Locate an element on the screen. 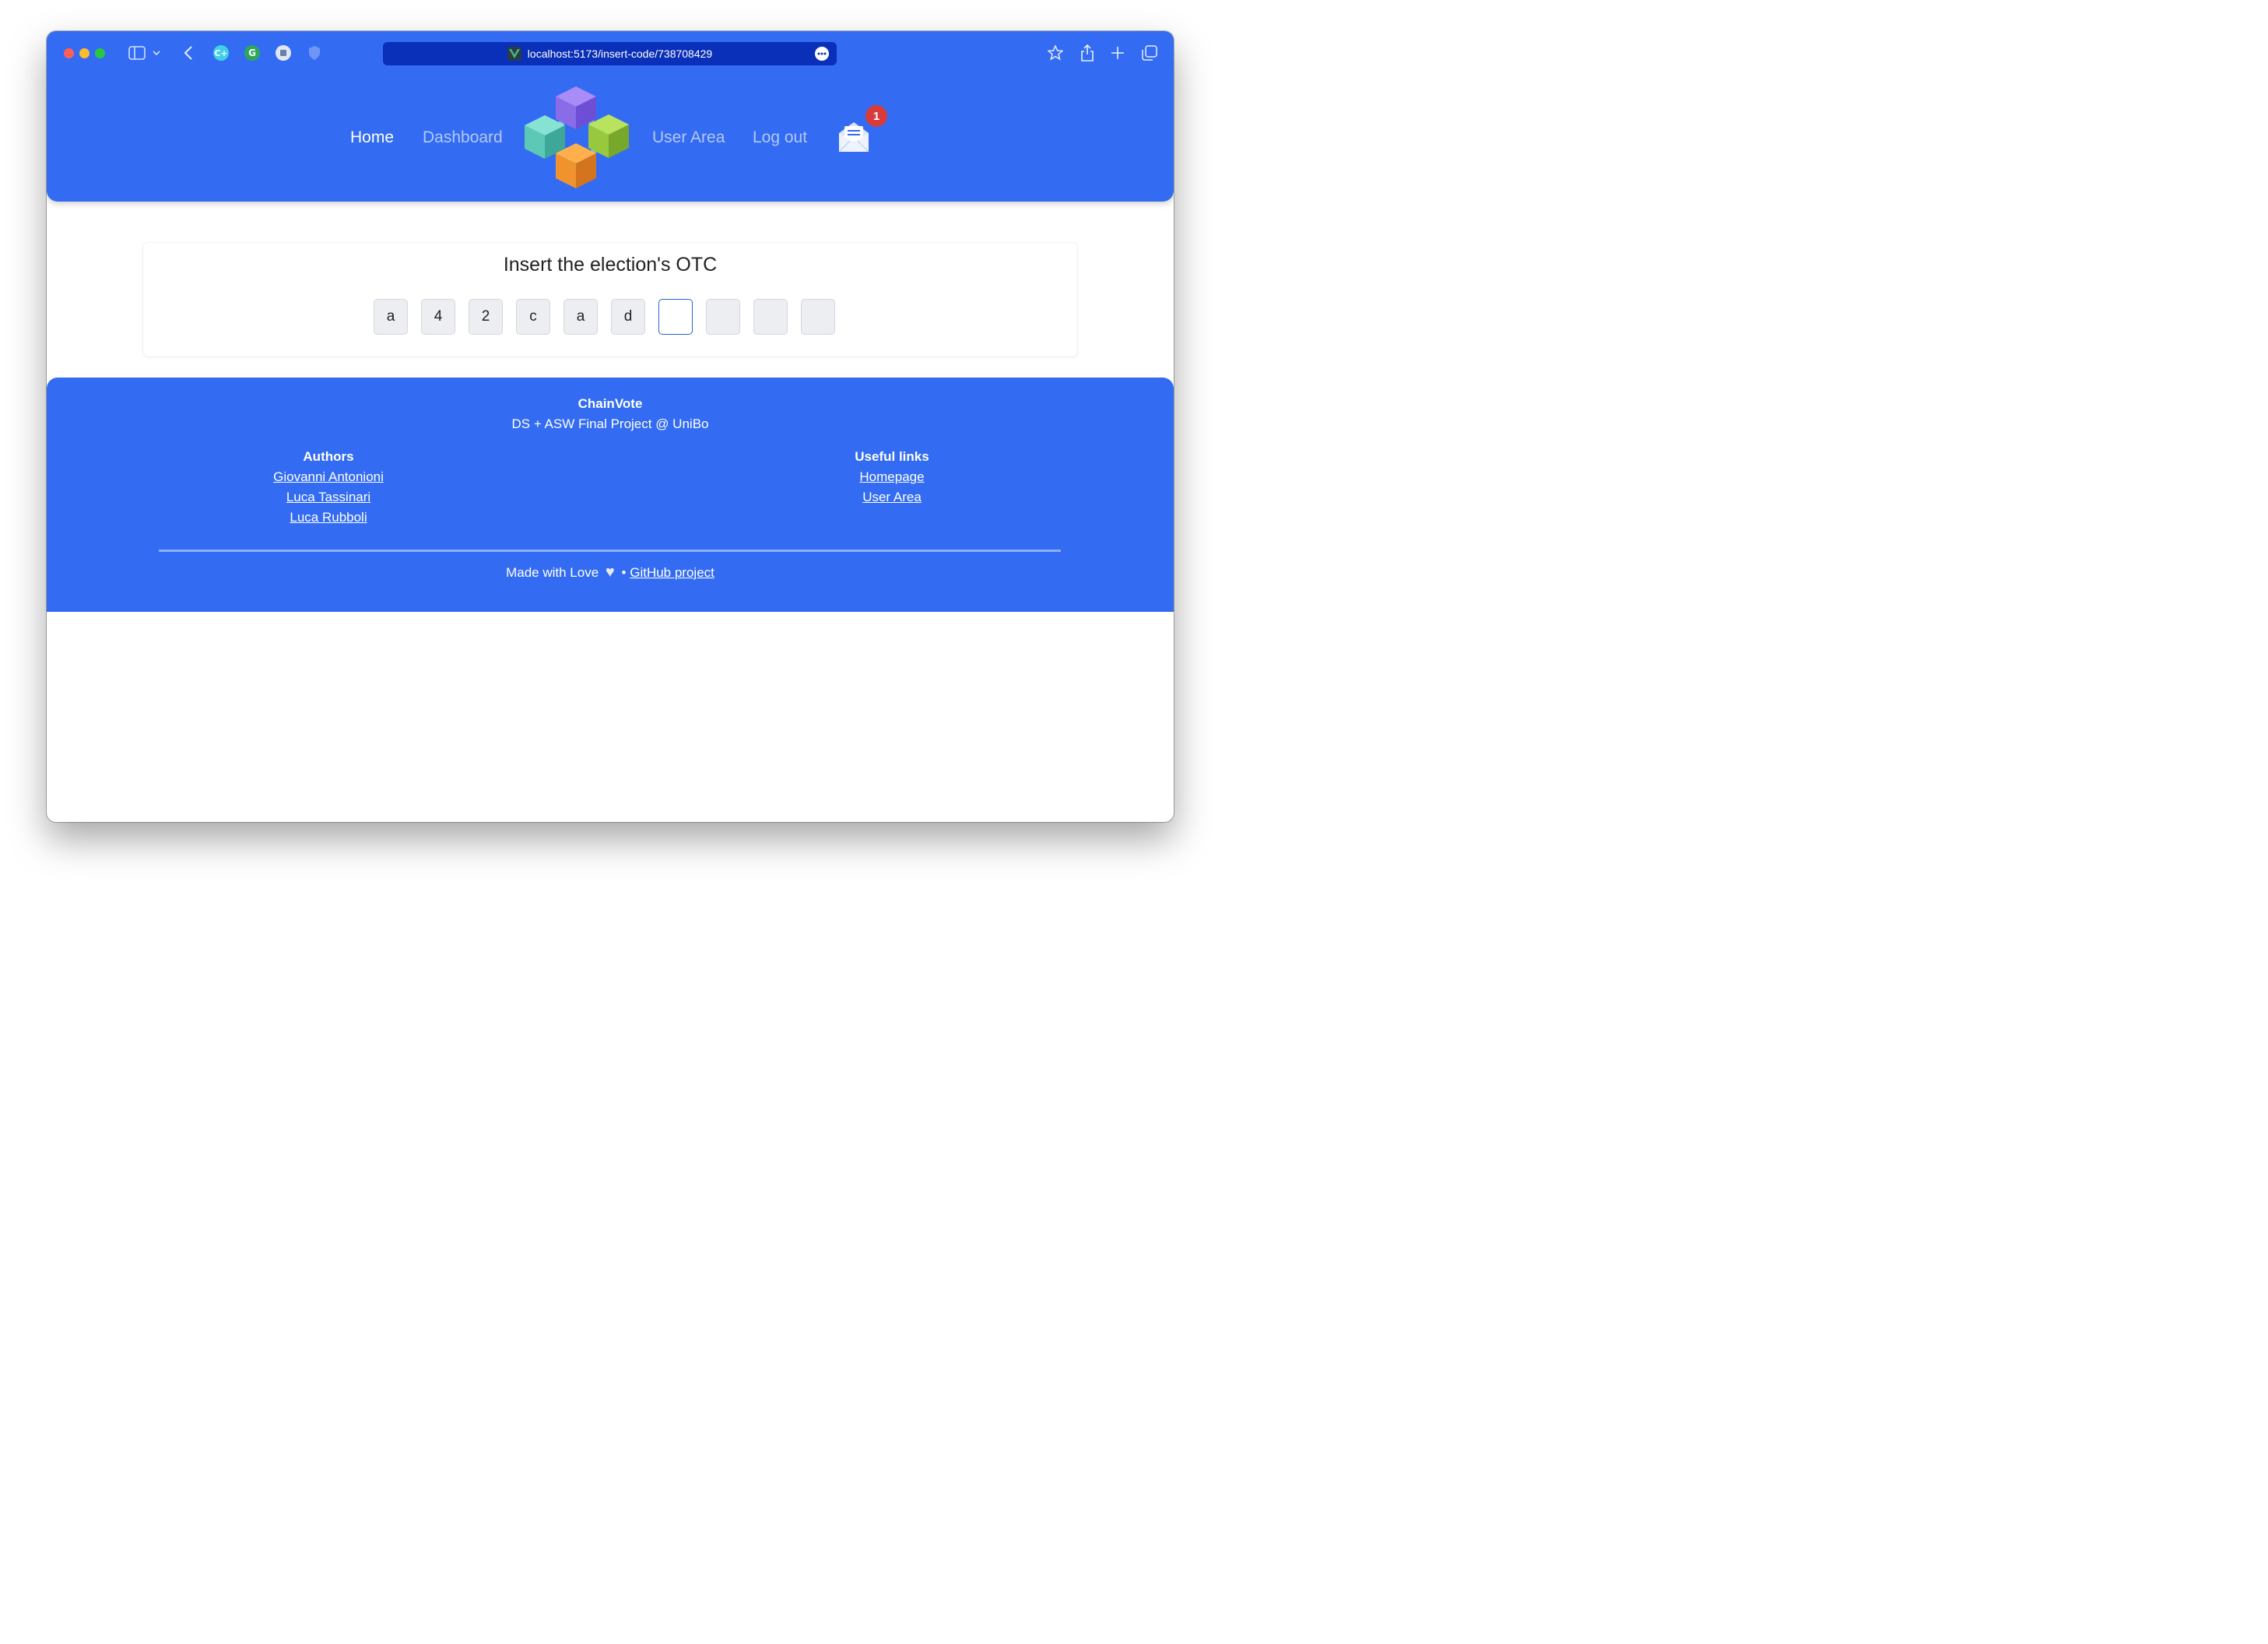  chevron-down-icon is located at coordinates (156, 53).